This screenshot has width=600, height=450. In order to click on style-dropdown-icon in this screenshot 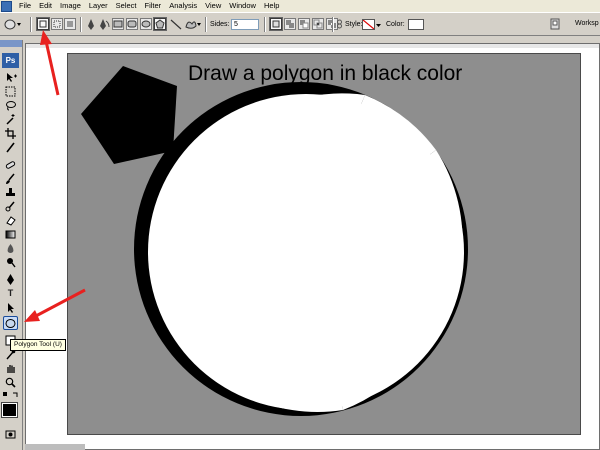, I will do `click(379, 24)`.